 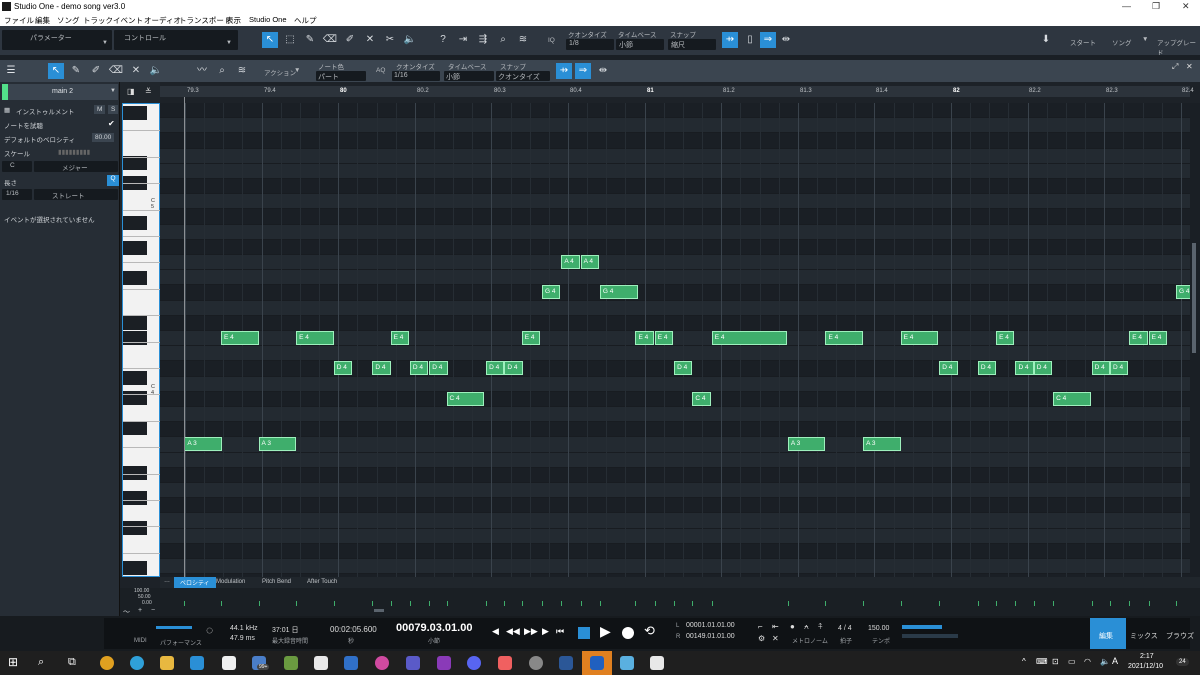 What do you see at coordinates (351, 663) in the screenshot?
I see `app-window-icon` at bounding box center [351, 663].